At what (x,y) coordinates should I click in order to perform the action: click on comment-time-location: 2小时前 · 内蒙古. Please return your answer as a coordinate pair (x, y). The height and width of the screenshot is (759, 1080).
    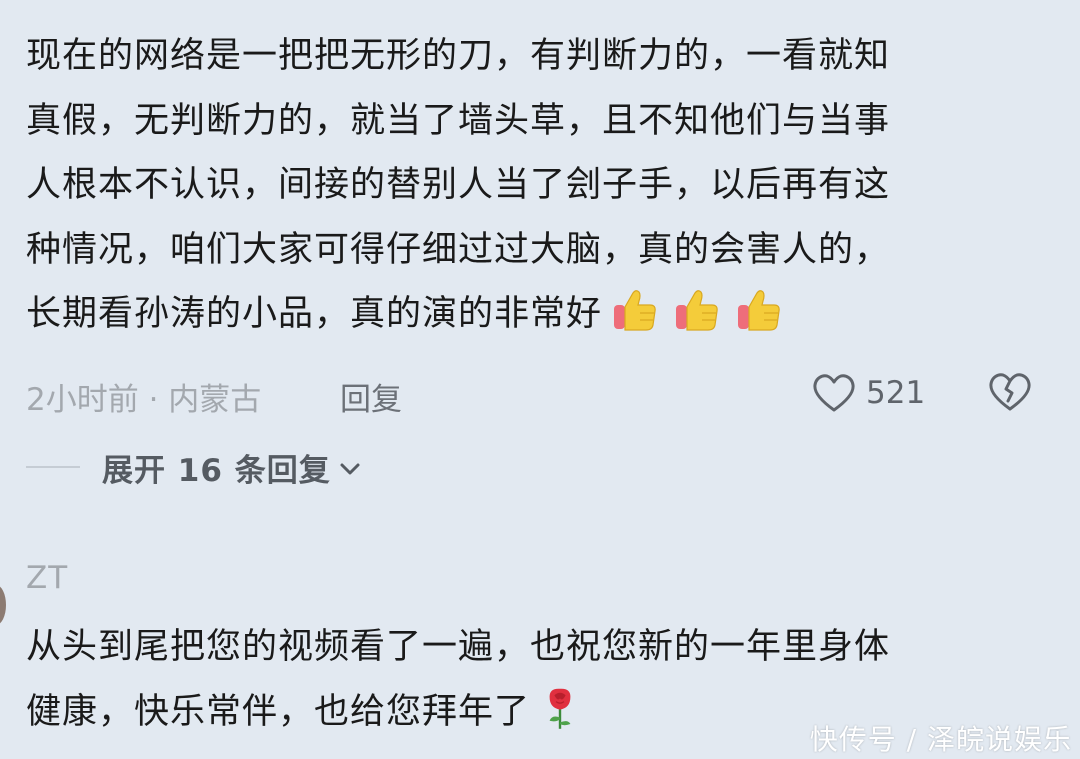
    Looking at the image, I should click on (144, 400).